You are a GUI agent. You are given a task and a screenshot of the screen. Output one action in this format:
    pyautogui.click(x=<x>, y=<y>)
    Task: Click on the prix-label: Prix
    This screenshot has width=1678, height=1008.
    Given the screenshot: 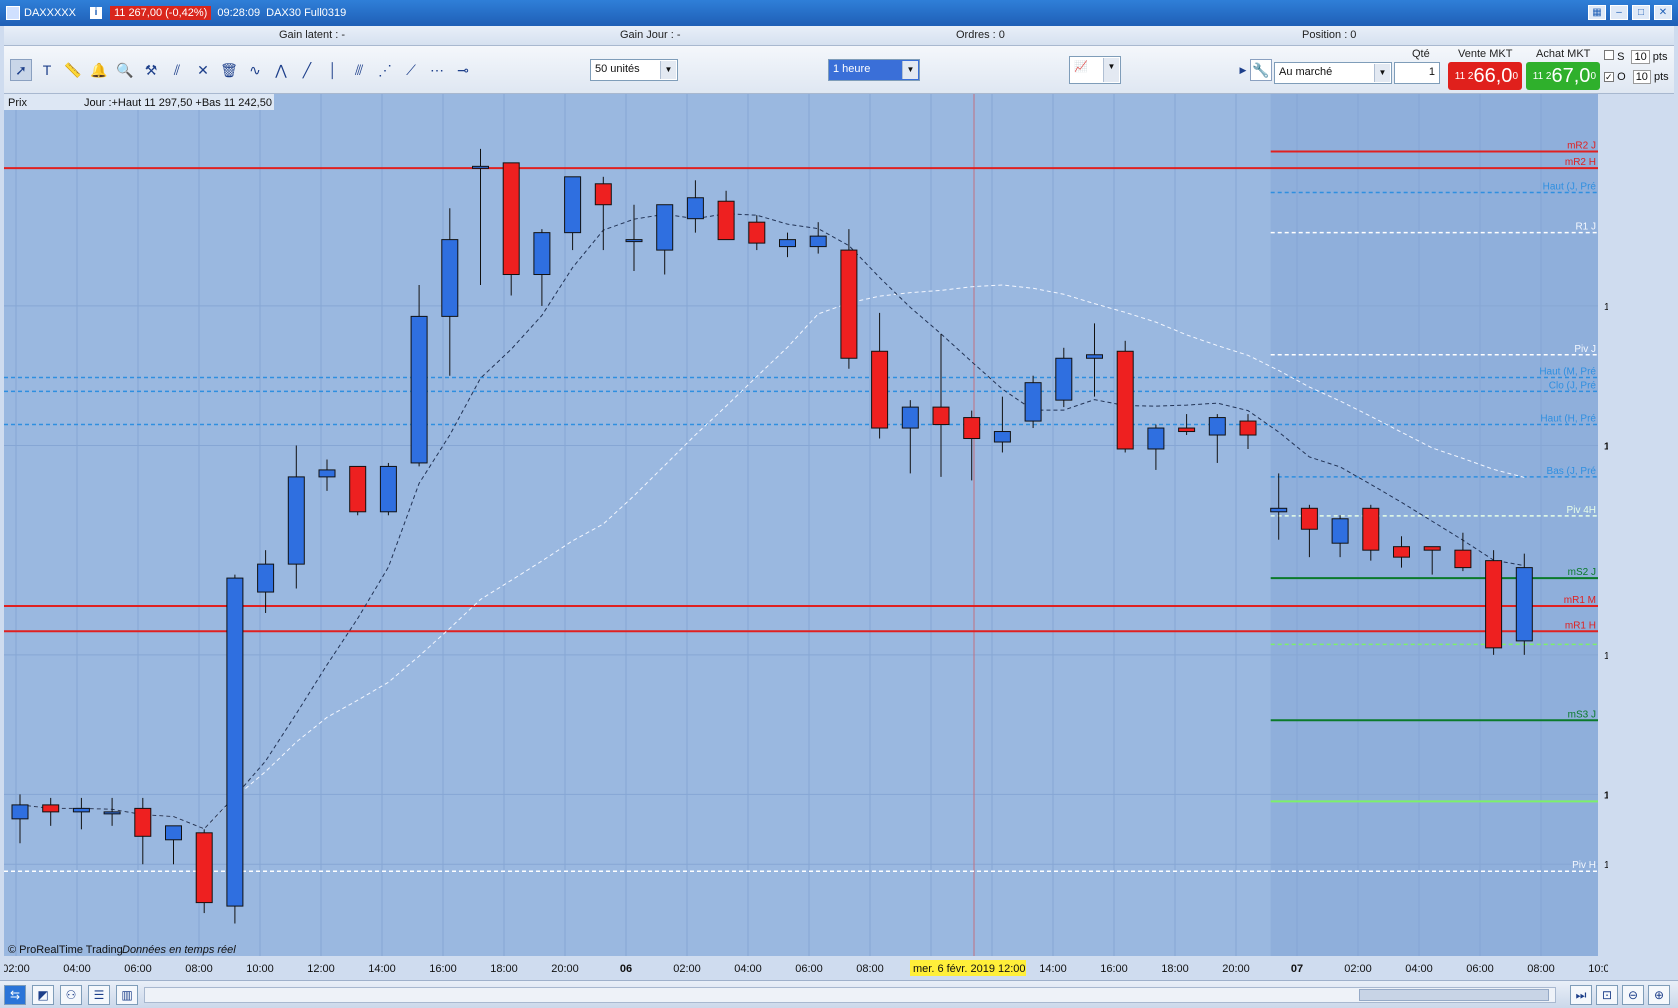 What is the action you would take?
    pyautogui.click(x=17, y=103)
    